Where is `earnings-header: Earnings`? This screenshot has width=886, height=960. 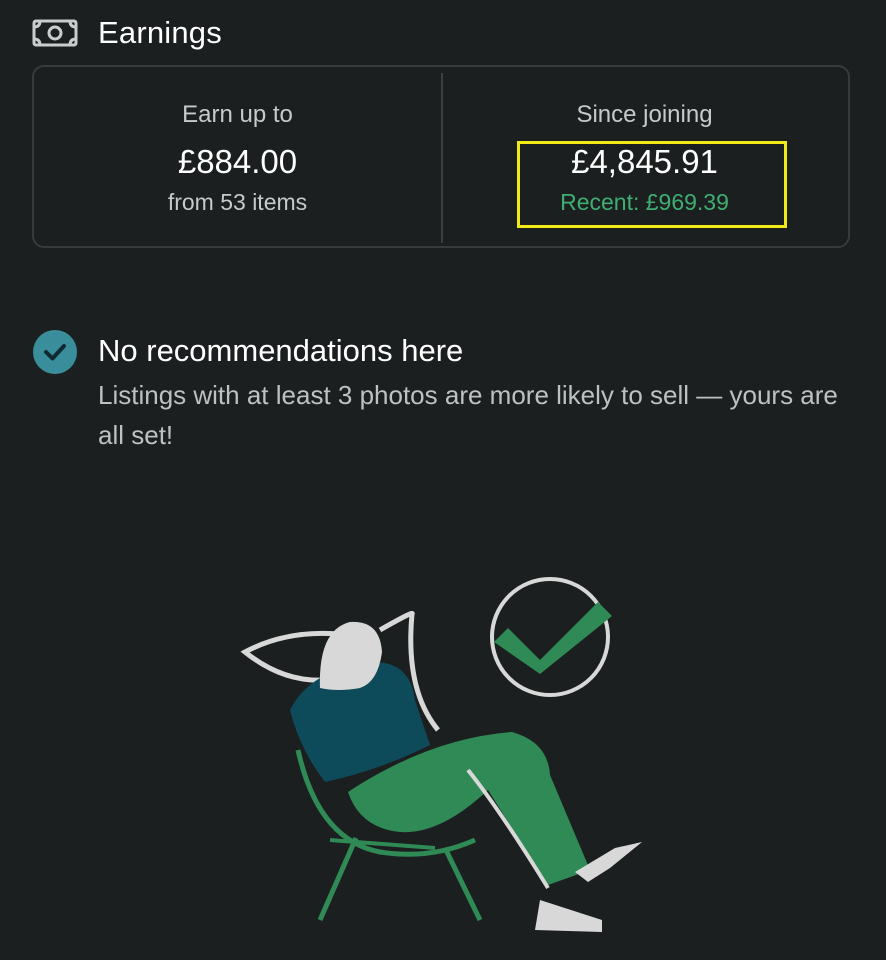 earnings-header: Earnings is located at coordinates (127, 33).